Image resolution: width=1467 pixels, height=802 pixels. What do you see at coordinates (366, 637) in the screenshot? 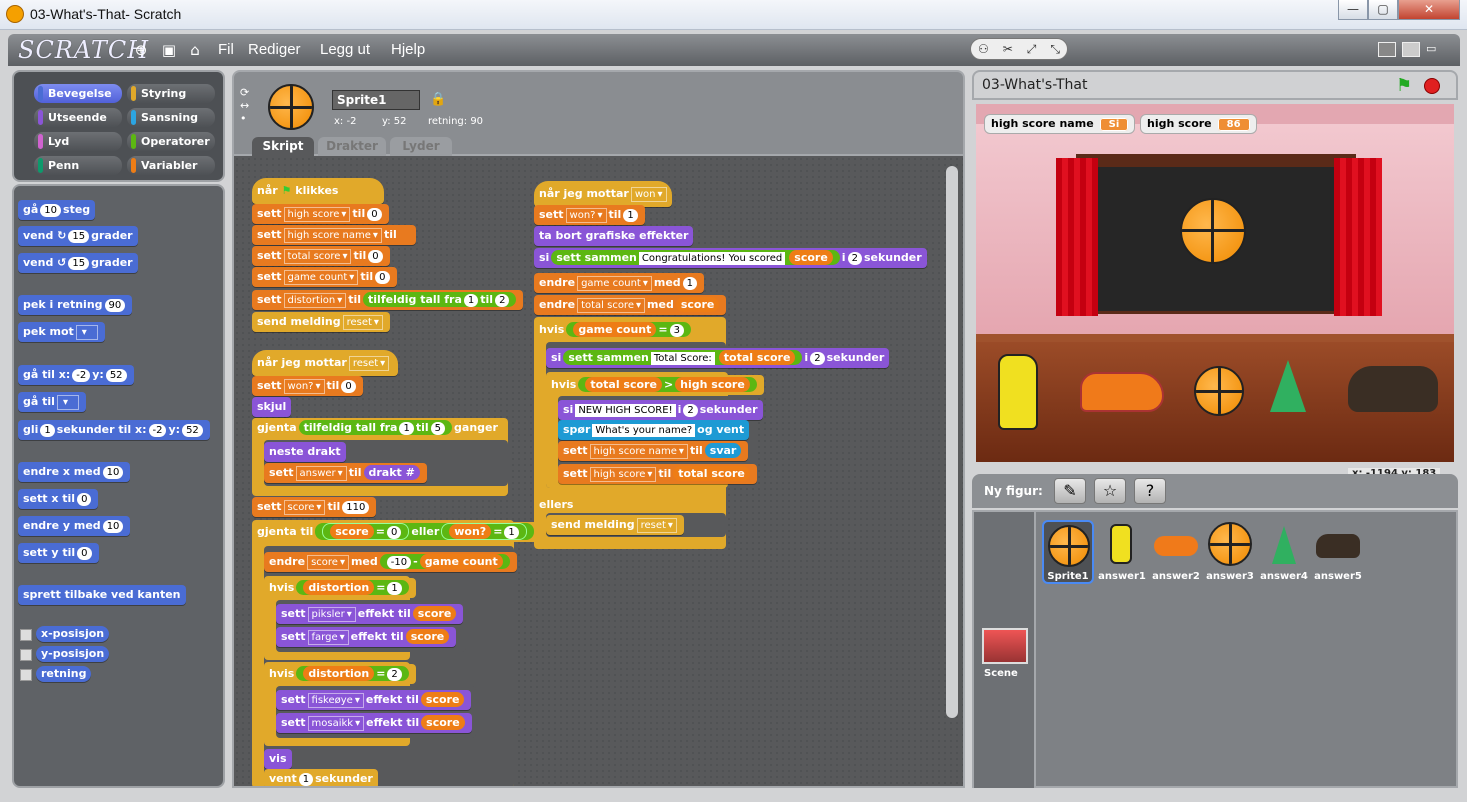
I see `block-set-color-effect: settfargeeffekt tilscore` at bounding box center [366, 637].